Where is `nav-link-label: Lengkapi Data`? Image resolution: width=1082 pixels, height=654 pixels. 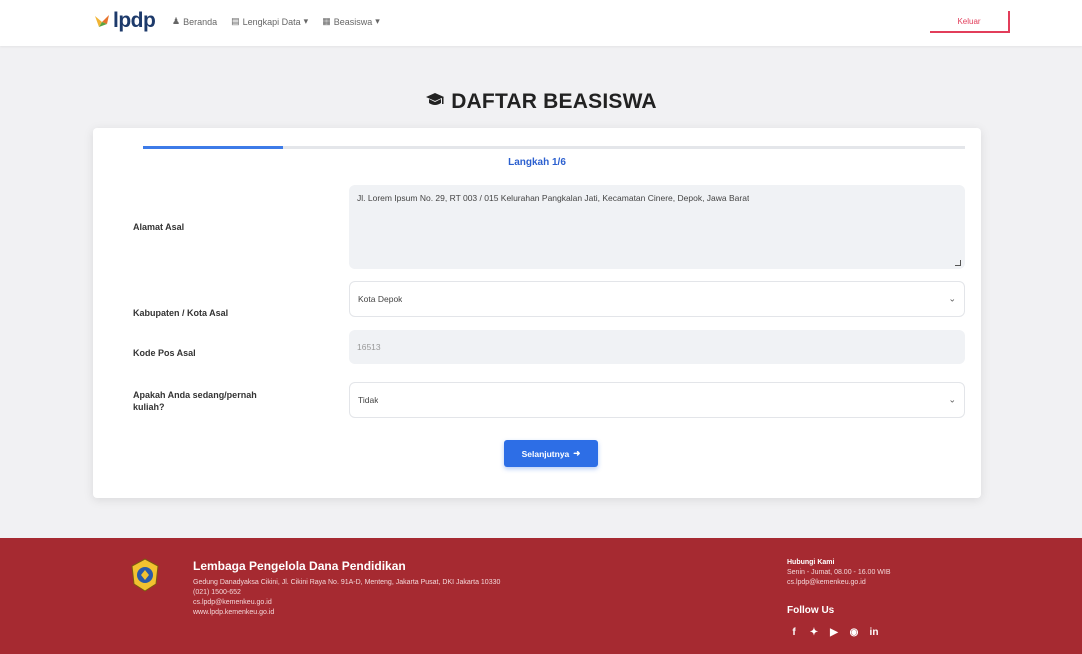
nav-link-label: Lengkapi Data is located at coordinates (271, 21).